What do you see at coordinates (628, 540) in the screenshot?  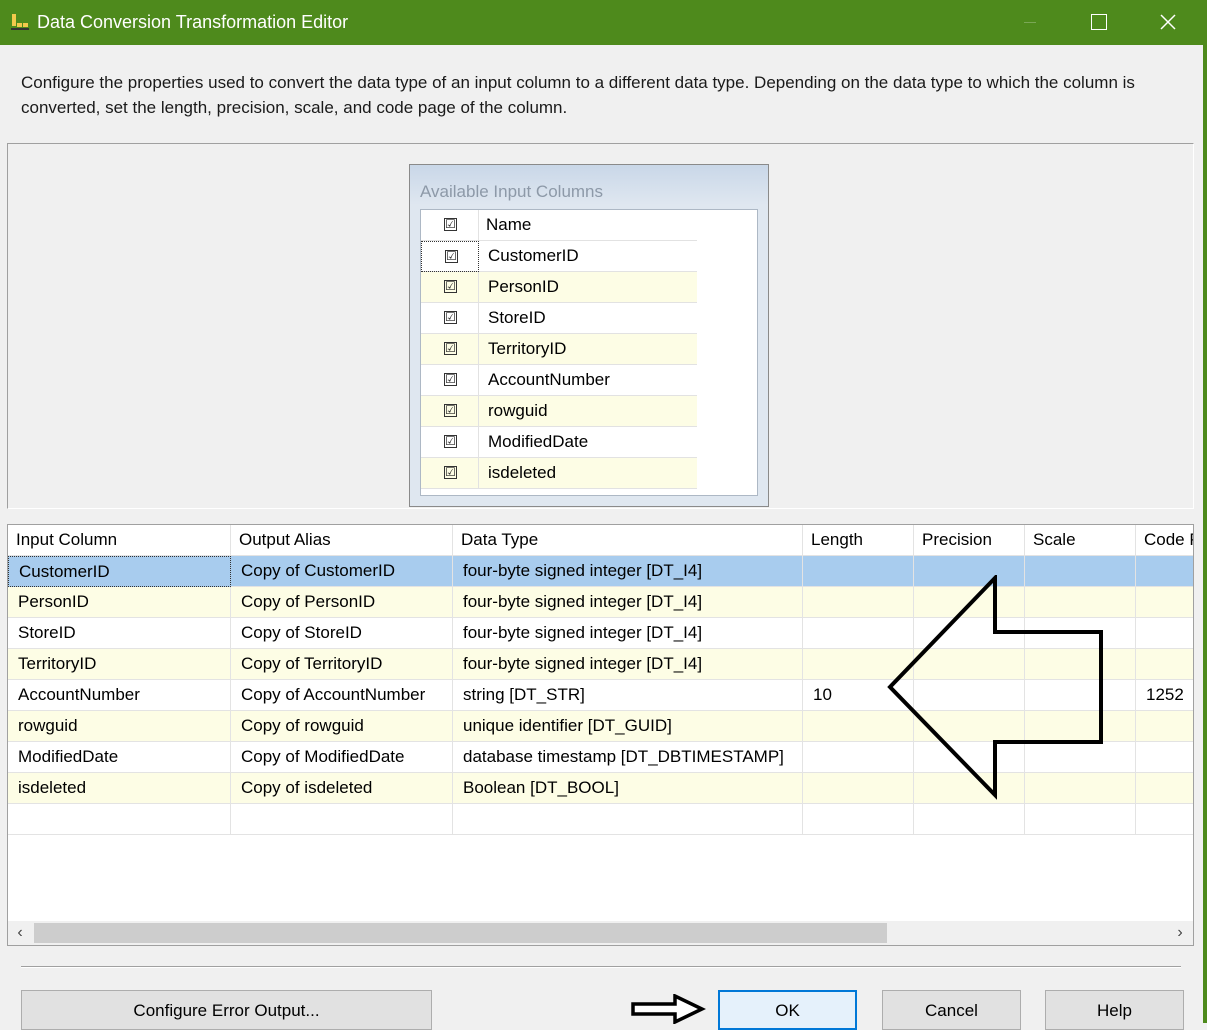 I see `grid-header-data-type: Data Type` at bounding box center [628, 540].